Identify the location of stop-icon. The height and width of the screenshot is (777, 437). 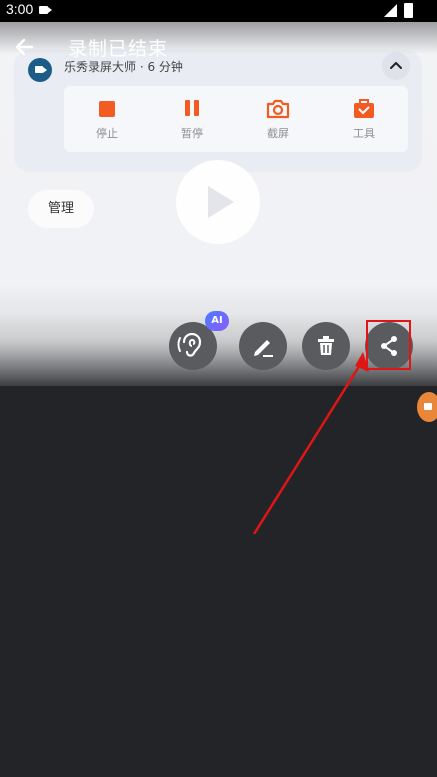
(107, 109).